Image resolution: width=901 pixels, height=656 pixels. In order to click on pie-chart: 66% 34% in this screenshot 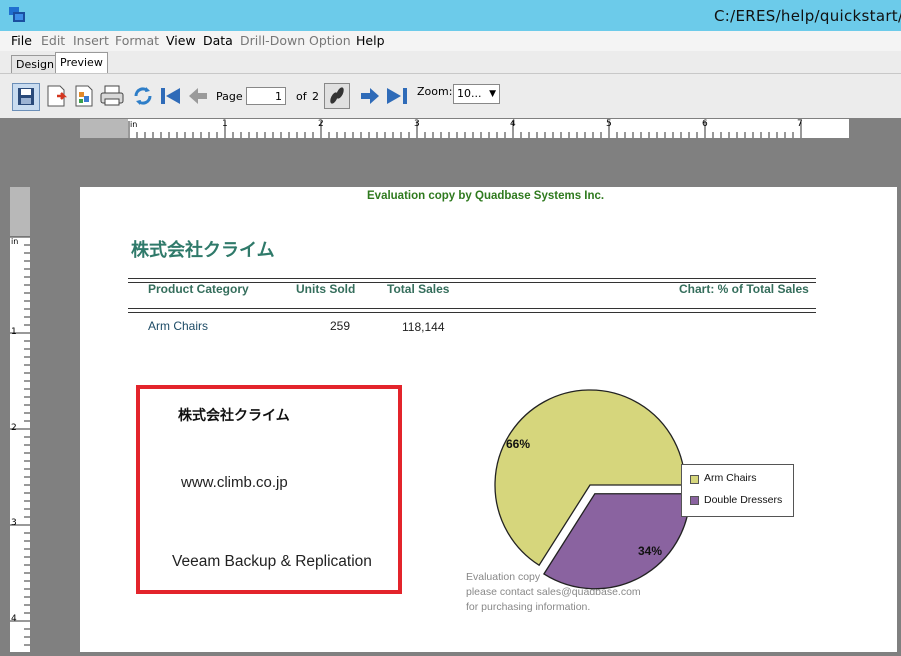, I will do `click(592, 489)`.